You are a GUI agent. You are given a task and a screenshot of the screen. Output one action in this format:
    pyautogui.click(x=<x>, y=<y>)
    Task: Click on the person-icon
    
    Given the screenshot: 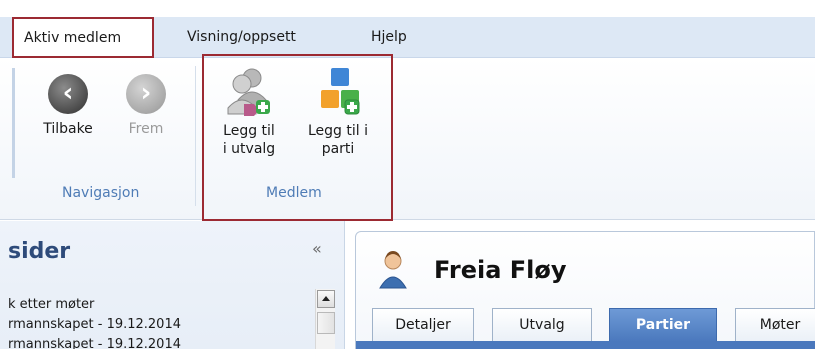 What is the action you would take?
    pyautogui.click(x=393, y=270)
    